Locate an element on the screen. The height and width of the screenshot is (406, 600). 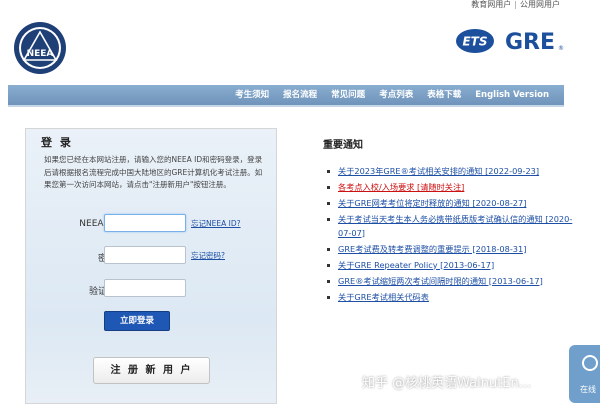
main-nav-bar: 考生须知 报名流程 常见问题 考点列表 表格下载 English Version is located at coordinates (286, 96).